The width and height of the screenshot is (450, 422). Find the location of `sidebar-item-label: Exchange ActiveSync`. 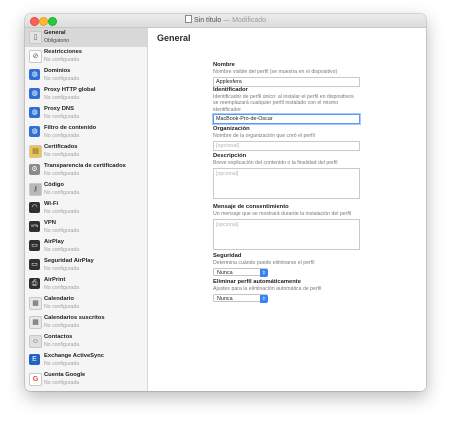

sidebar-item-label: Exchange ActiveSync is located at coordinates (74, 356).